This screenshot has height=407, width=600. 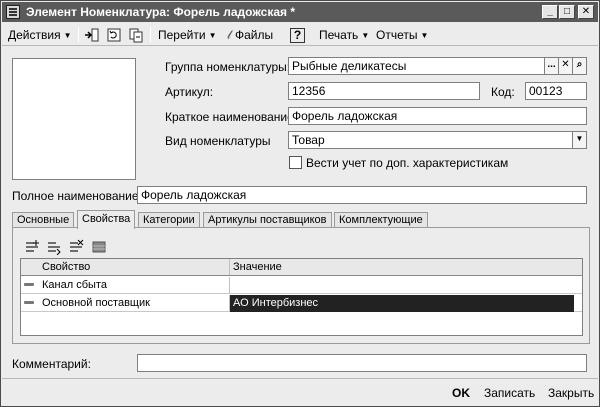 I want to click on value-cell, so click(x=406, y=285).